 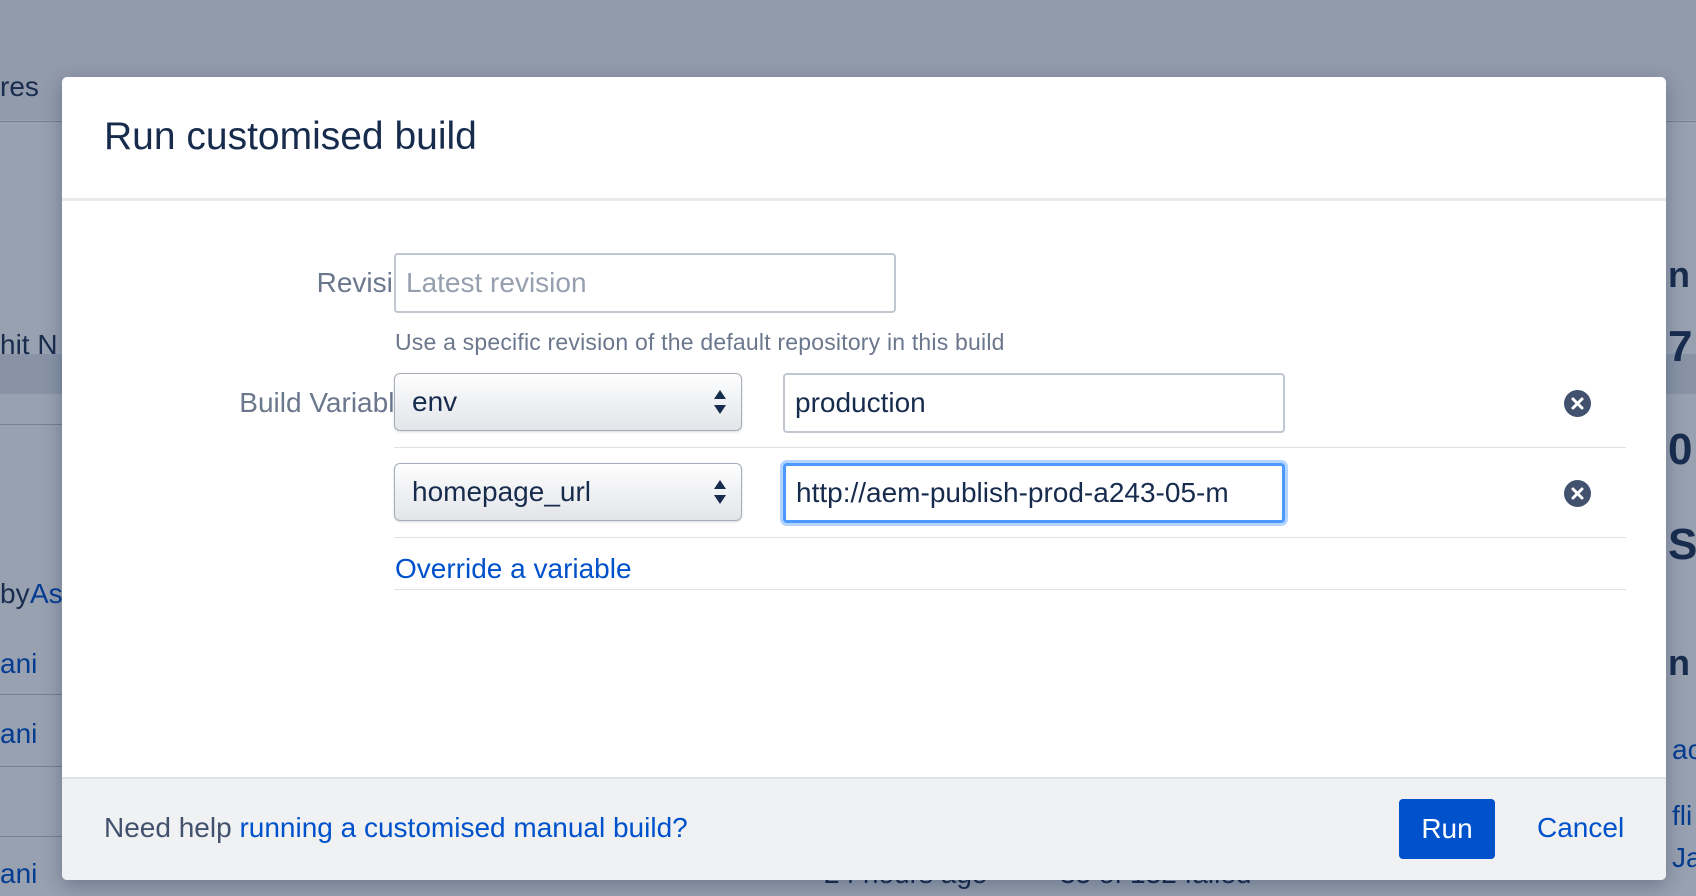 I want to click on remove-variable-button-env, so click(x=1577, y=403).